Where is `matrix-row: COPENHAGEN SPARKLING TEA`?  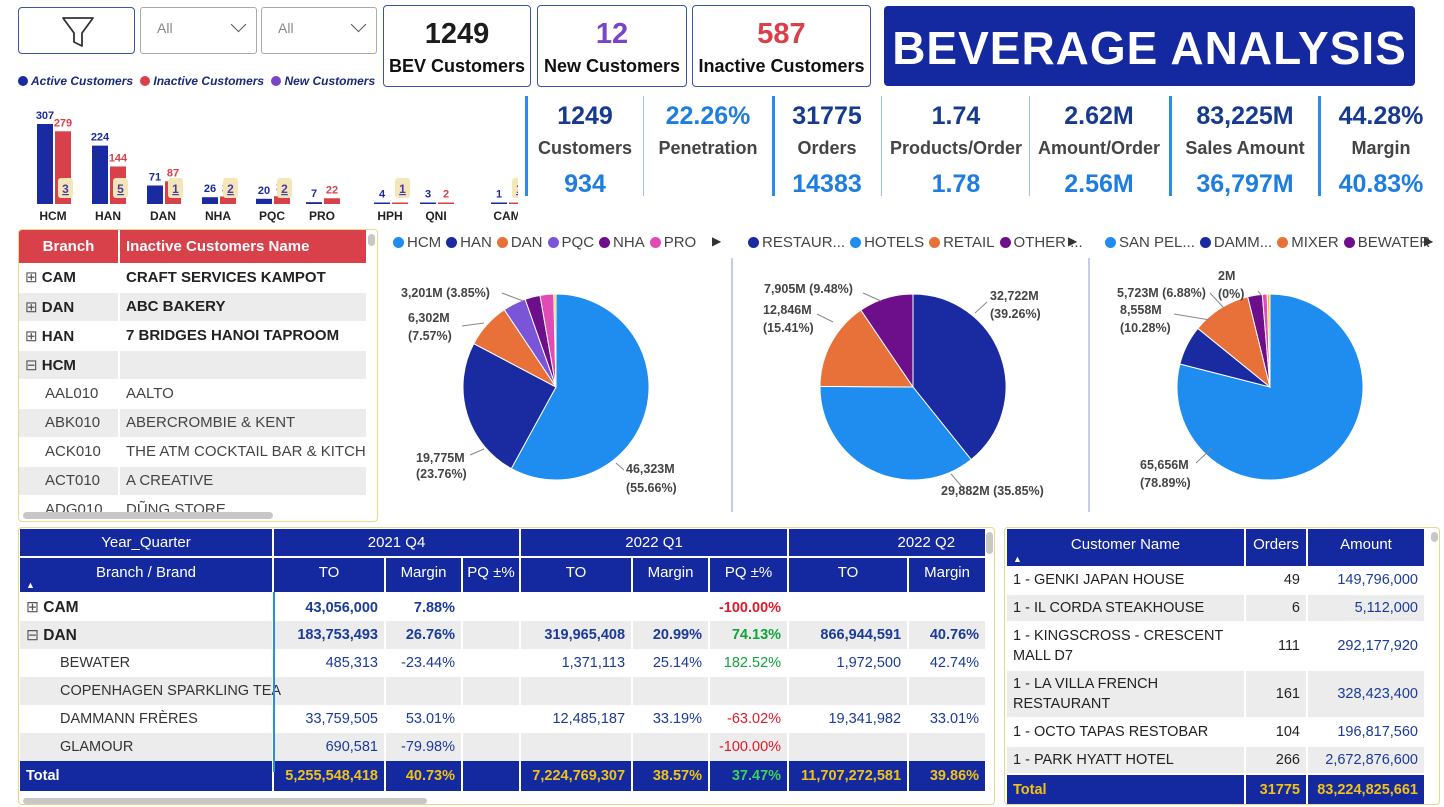 matrix-row: COPENHAGEN SPARKLING TEA is located at coordinates (504, 691).